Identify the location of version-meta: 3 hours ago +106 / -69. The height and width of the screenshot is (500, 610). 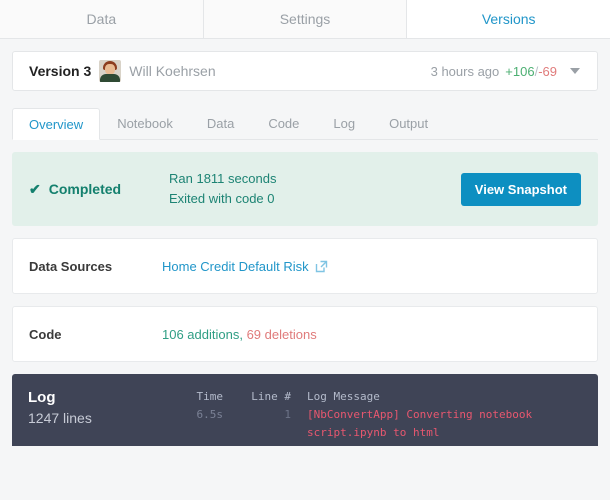
(512, 71).